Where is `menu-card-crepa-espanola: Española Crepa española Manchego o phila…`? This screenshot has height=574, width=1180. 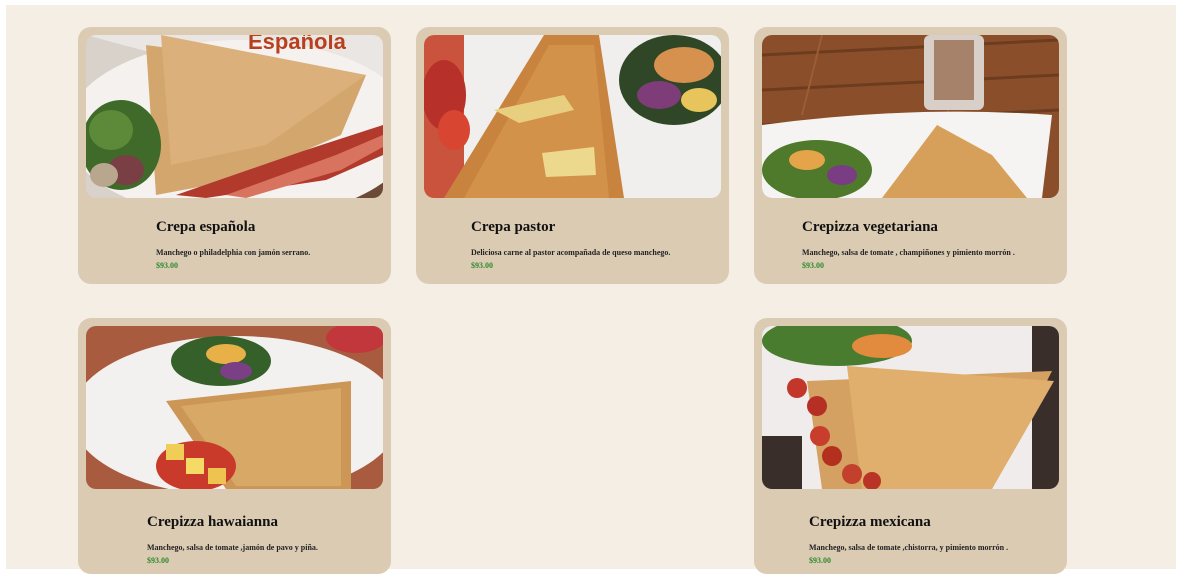
menu-card-crepa-espanola: Española Crepa española Manchego o phila… is located at coordinates (234, 155).